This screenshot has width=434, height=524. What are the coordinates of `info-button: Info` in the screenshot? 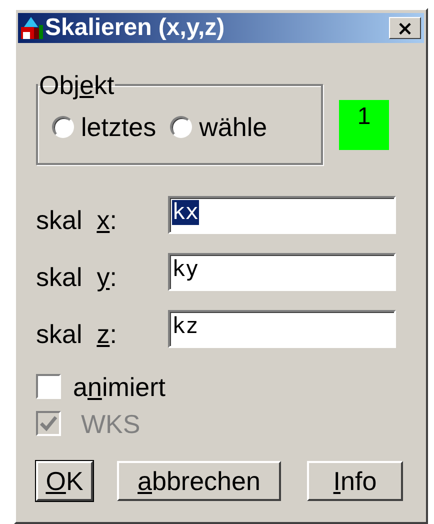 It's located at (355, 481).